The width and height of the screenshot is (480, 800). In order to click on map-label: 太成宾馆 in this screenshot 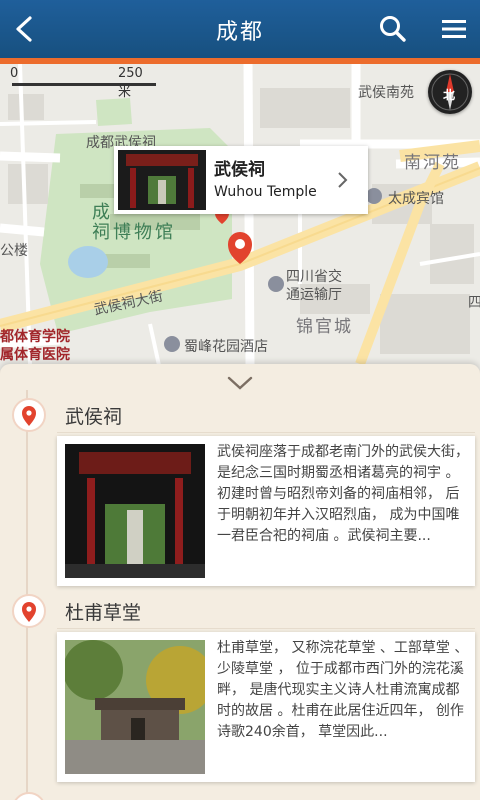, I will do `click(416, 199)`.